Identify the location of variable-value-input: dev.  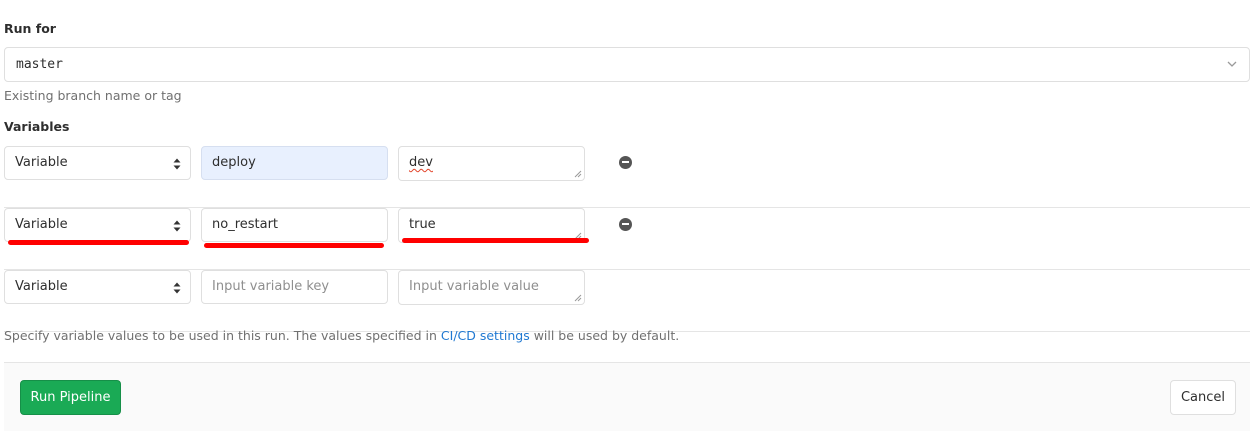
(491, 163).